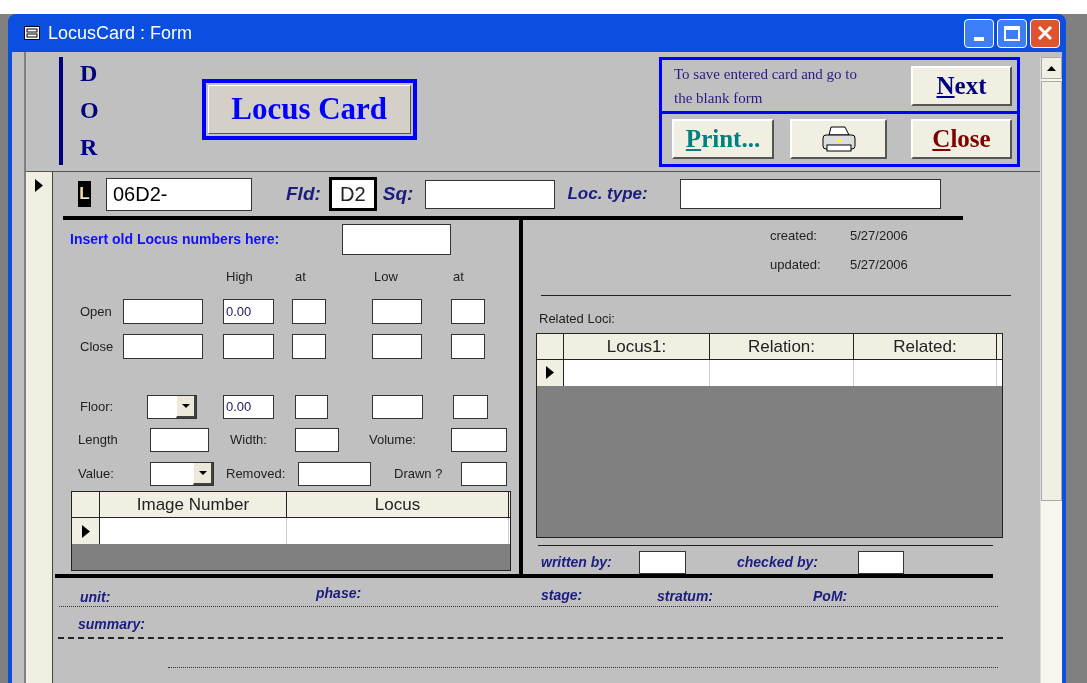 This screenshot has width=1087, height=683. I want to click on locus-card-title: Locus Card, so click(309, 109).